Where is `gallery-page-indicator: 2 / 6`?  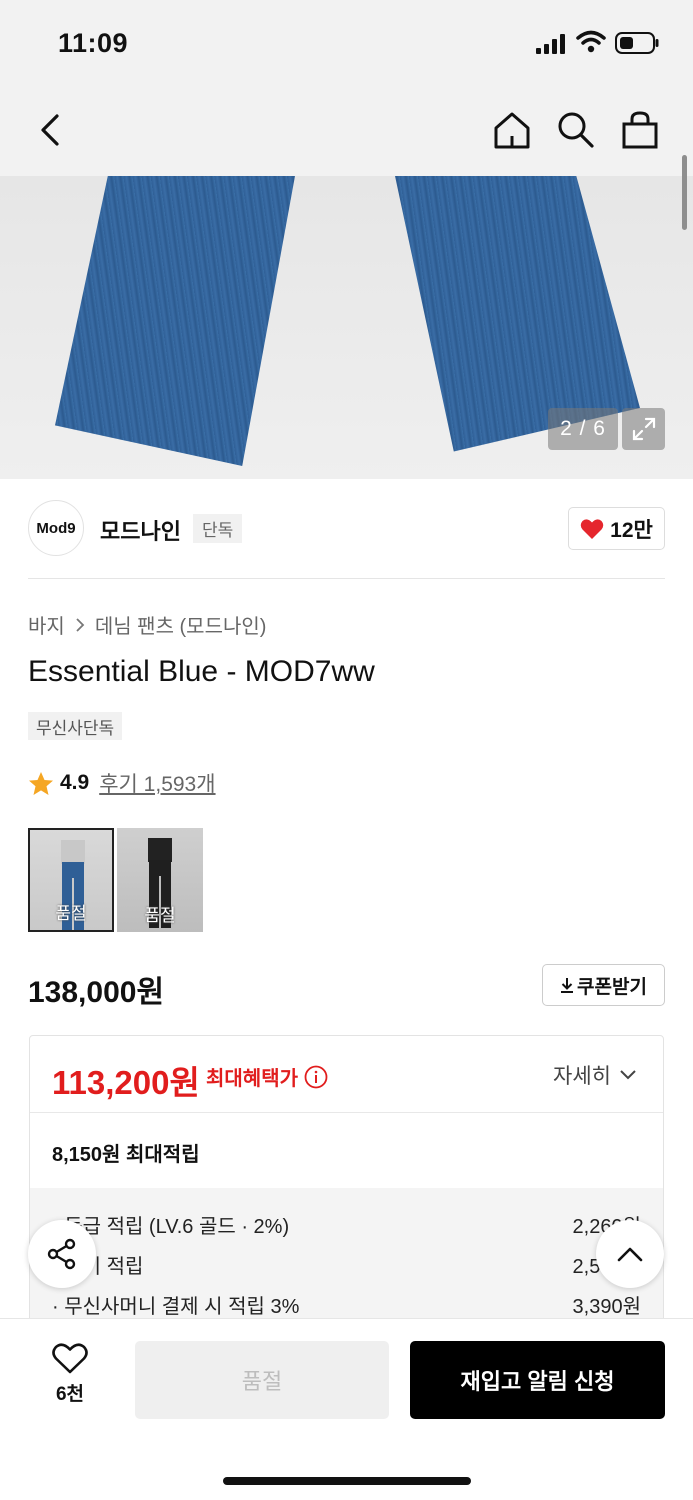 gallery-page-indicator: 2 / 6 is located at coordinates (583, 429).